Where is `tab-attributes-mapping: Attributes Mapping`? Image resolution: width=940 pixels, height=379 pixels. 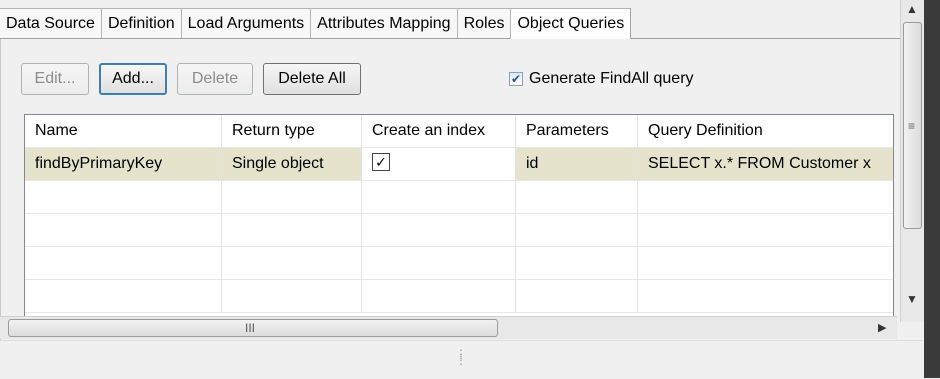 tab-attributes-mapping: Attributes Mapping is located at coordinates (383, 23).